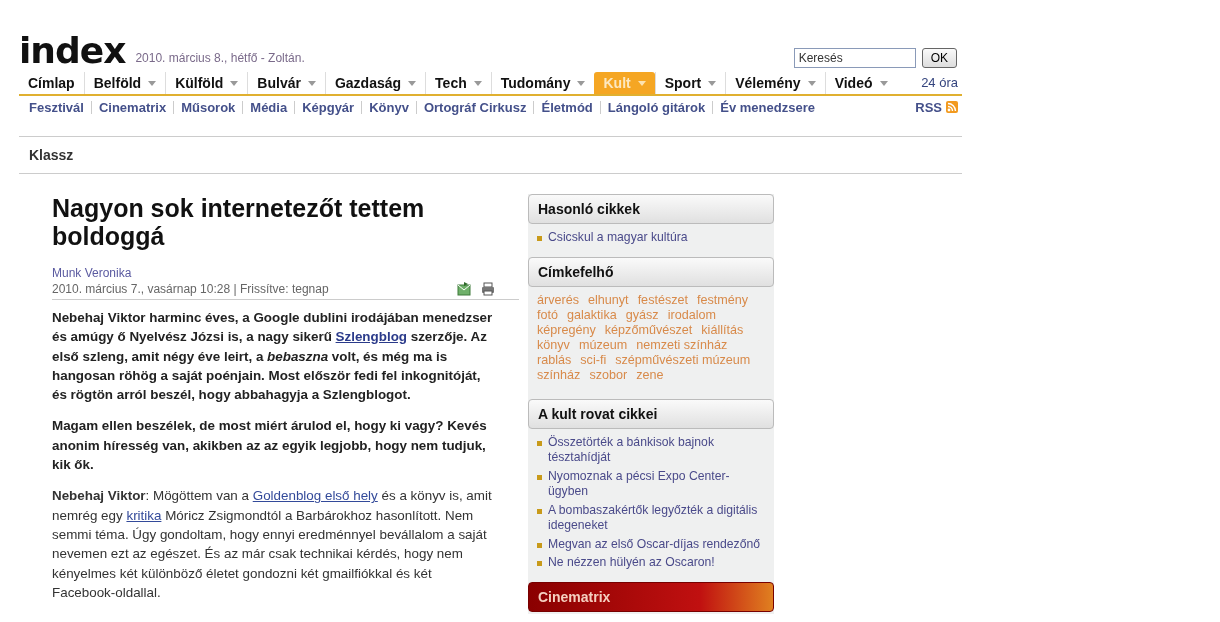  What do you see at coordinates (239, 222) in the screenshot?
I see `article-title: Nagyon sok internetezőt tettem boldoggá` at bounding box center [239, 222].